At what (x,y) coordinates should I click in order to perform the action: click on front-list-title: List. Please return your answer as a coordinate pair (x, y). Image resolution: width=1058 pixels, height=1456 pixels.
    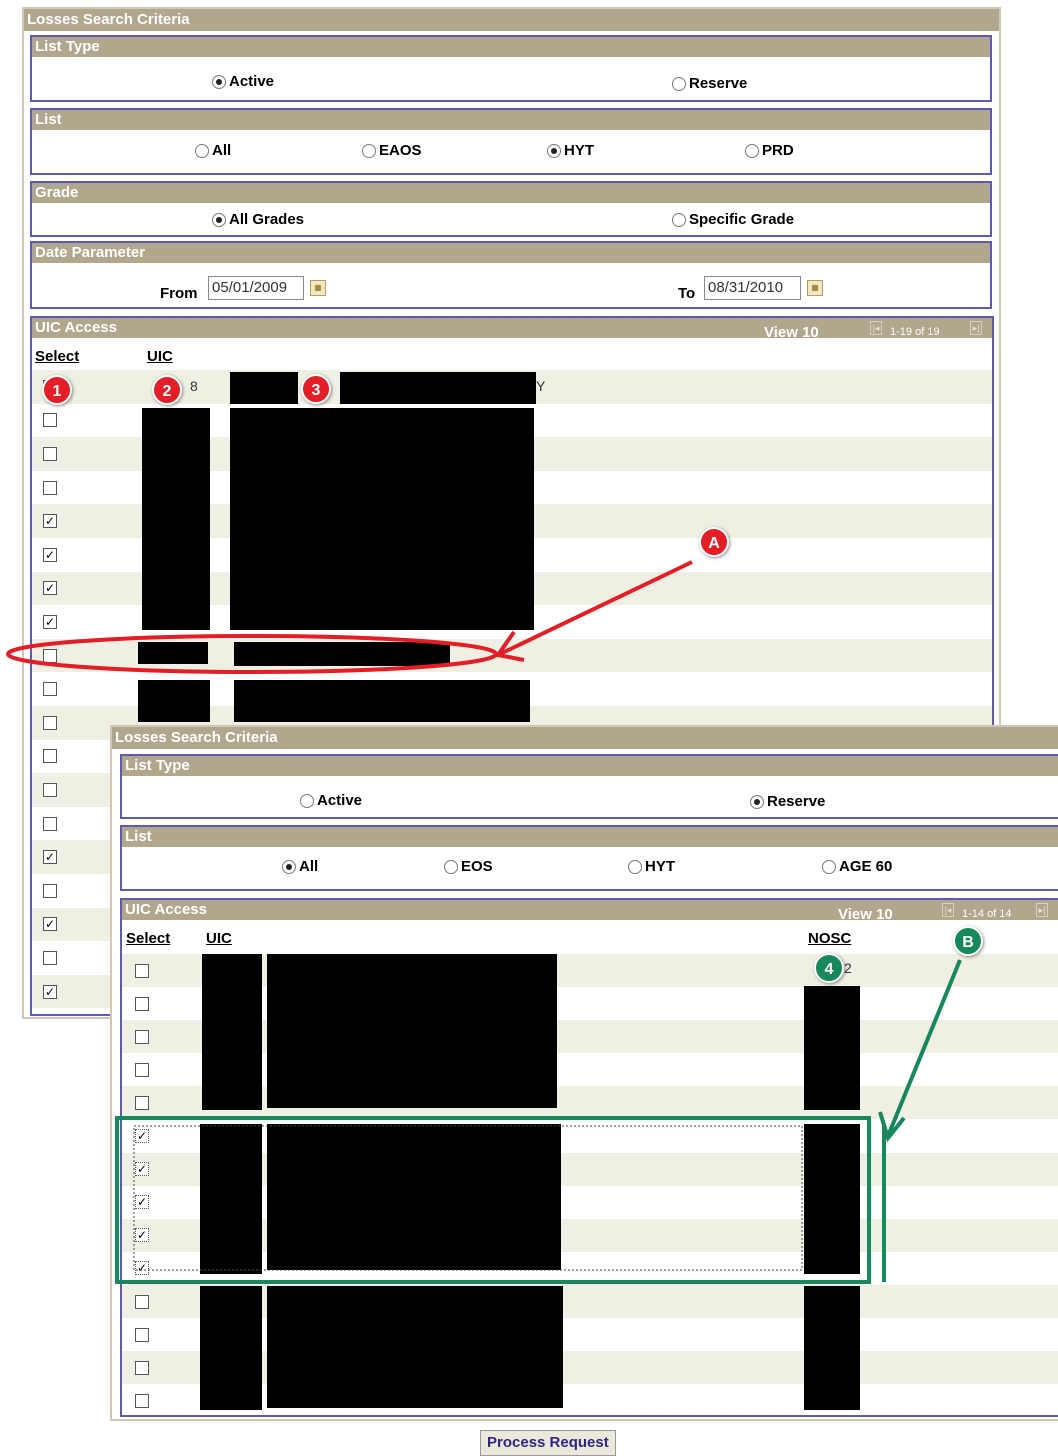
    Looking at the image, I should click on (590, 837).